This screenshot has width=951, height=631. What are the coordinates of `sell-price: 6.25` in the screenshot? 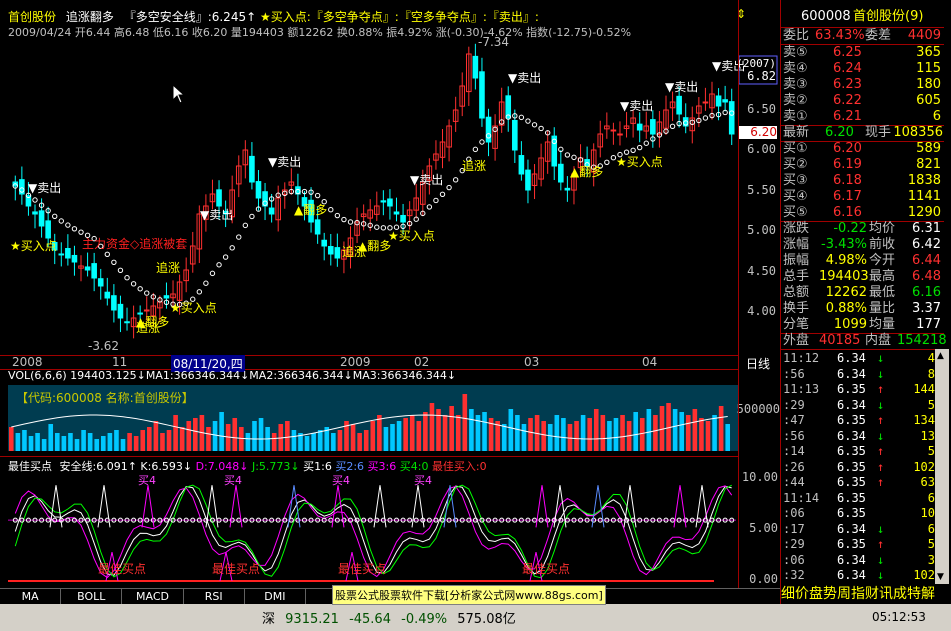 It's located at (847, 52).